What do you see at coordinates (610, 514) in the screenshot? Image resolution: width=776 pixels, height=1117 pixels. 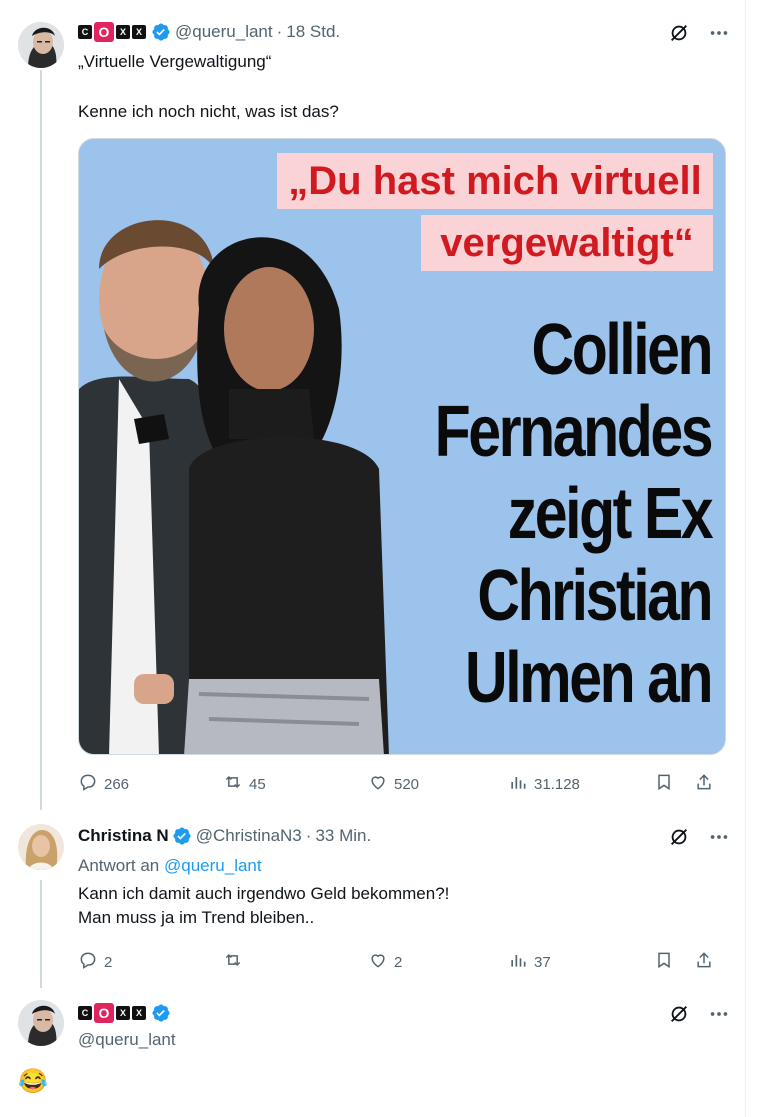 I see `headline-line: zeigt Ex` at bounding box center [610, 514].